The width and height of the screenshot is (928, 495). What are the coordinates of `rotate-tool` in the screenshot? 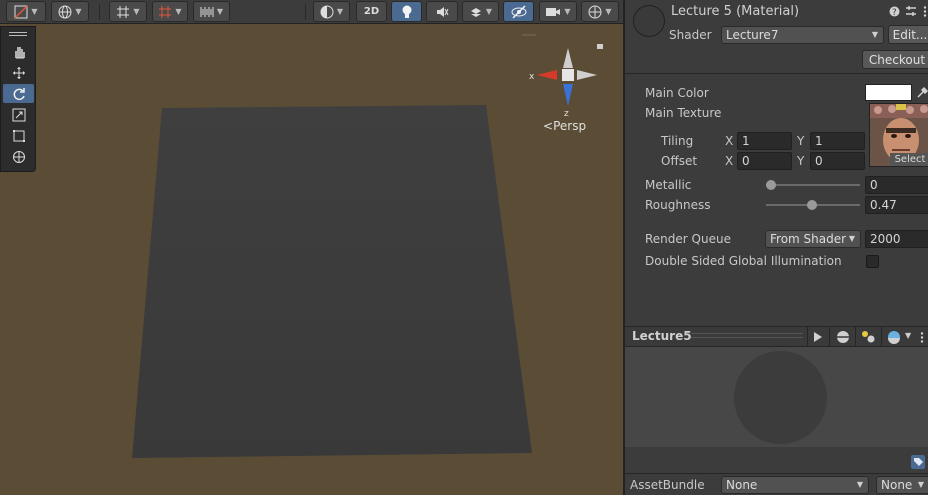 It's located at (18, 93).